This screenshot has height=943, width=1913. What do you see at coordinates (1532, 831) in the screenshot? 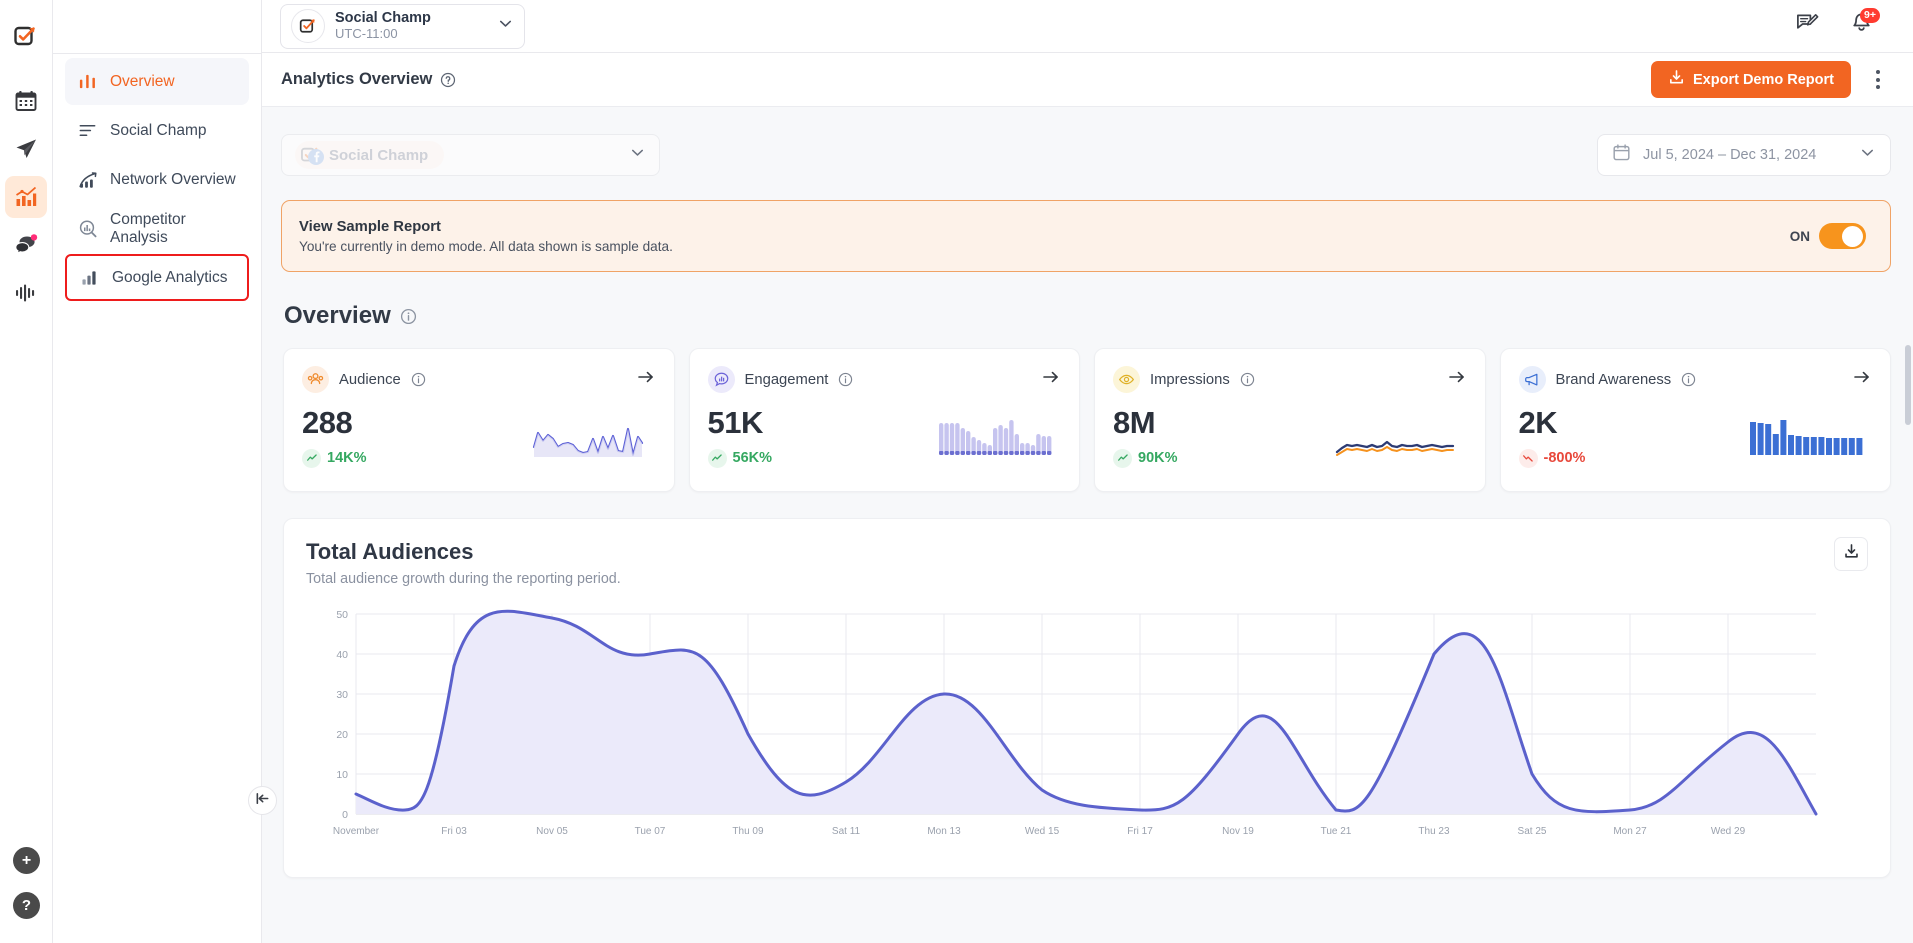
I see `svg-text: Sat 25` at bounding box center [1532, 831].